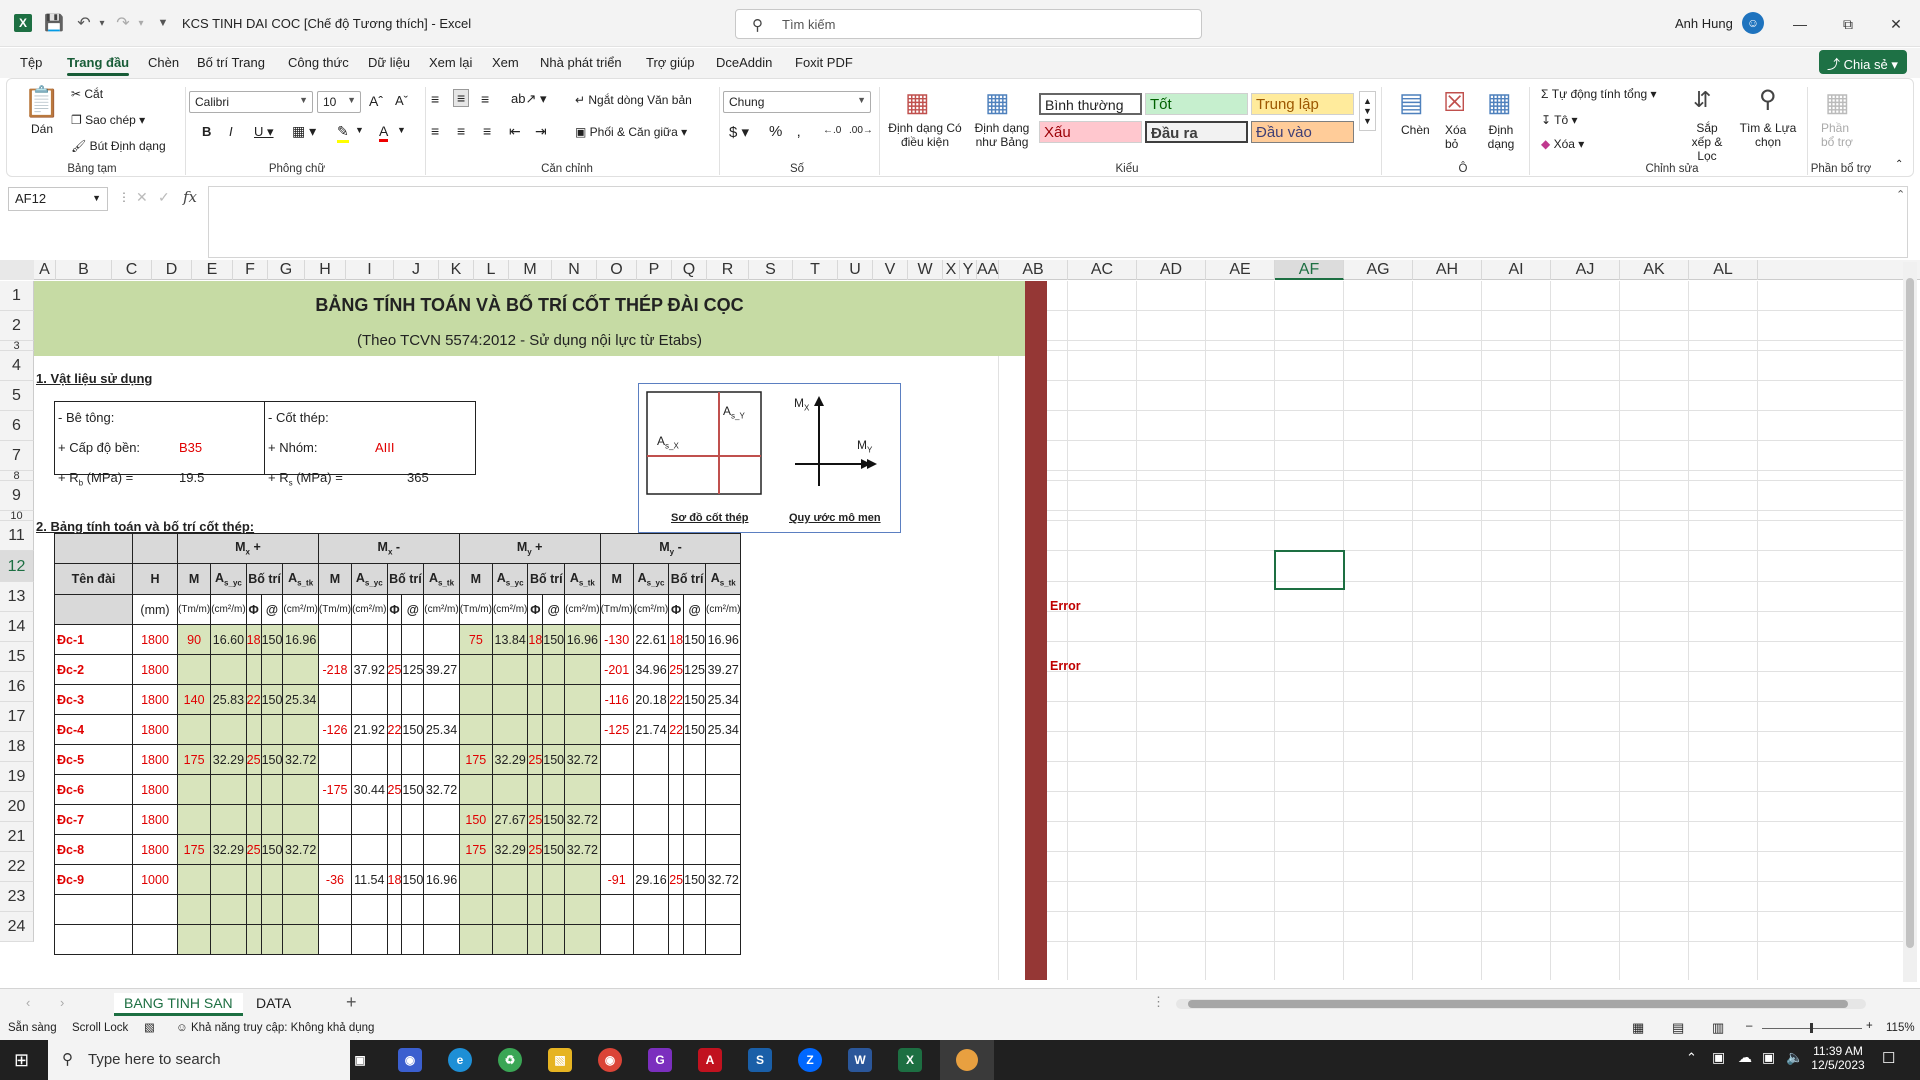  I want to click on table-cell: 22, so click(253, 699).